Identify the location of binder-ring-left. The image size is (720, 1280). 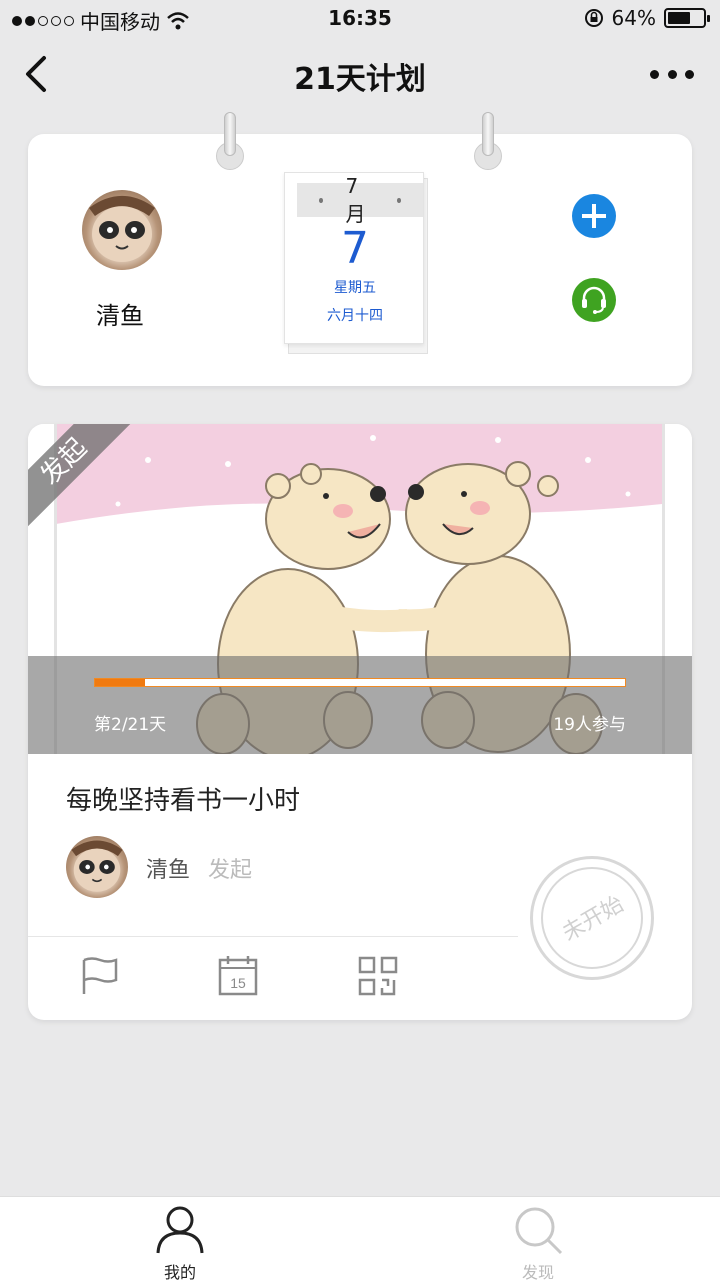
(230, 142).